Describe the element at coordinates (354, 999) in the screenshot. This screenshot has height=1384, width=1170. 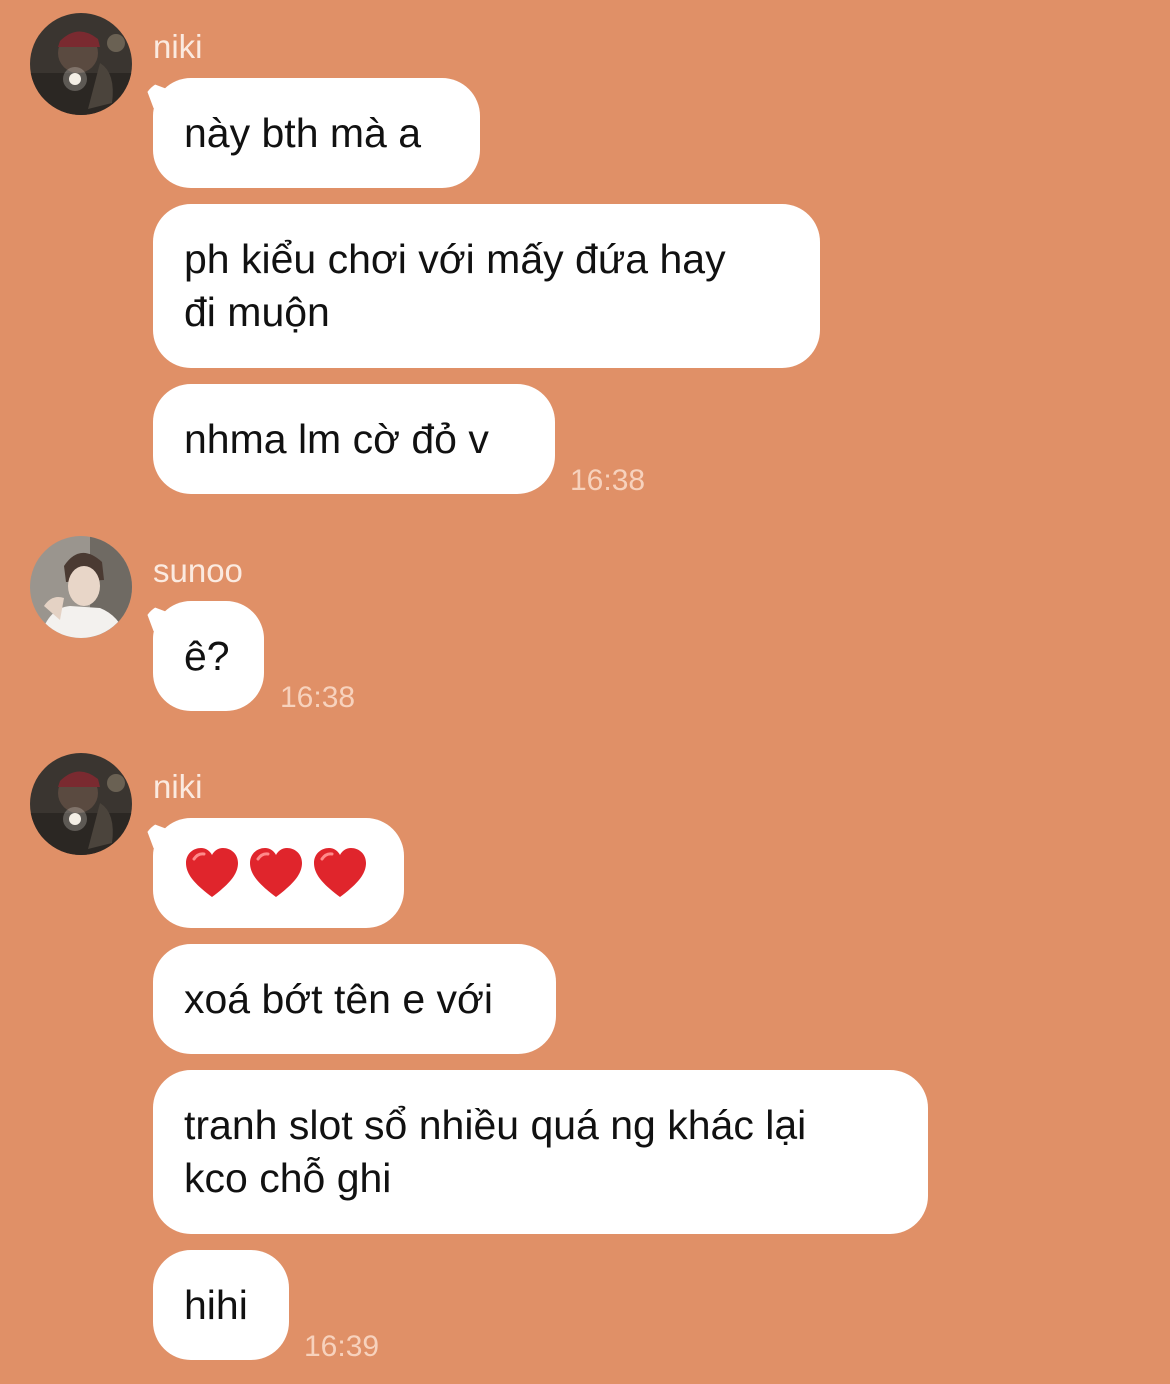
I see `message-bubble: xoá bớt tên e với` at that location.